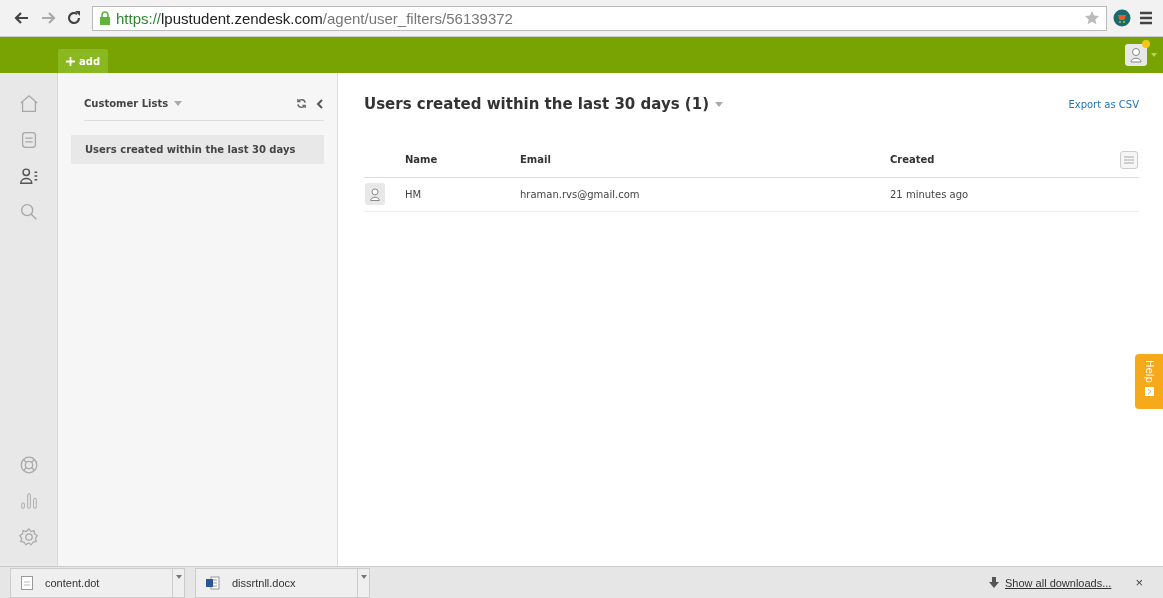 The image size is (1163, 598). Describe the element at coordinates (1146, 18) in the screenshot. I see `menu-icon` at that location.